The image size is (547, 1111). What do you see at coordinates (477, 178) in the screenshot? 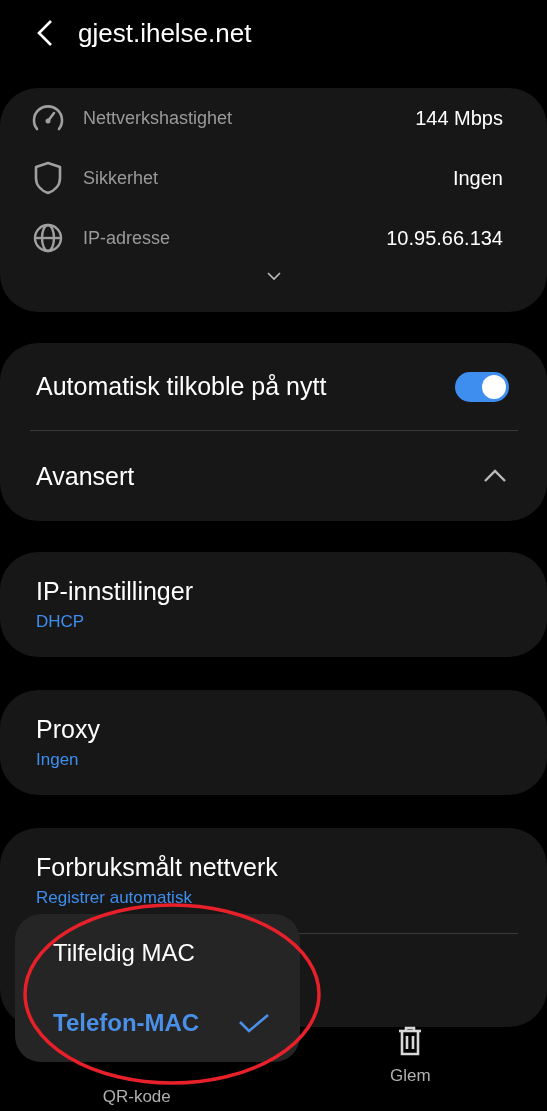
I see `info-value: Ingen` at bounding box center [477, 178].